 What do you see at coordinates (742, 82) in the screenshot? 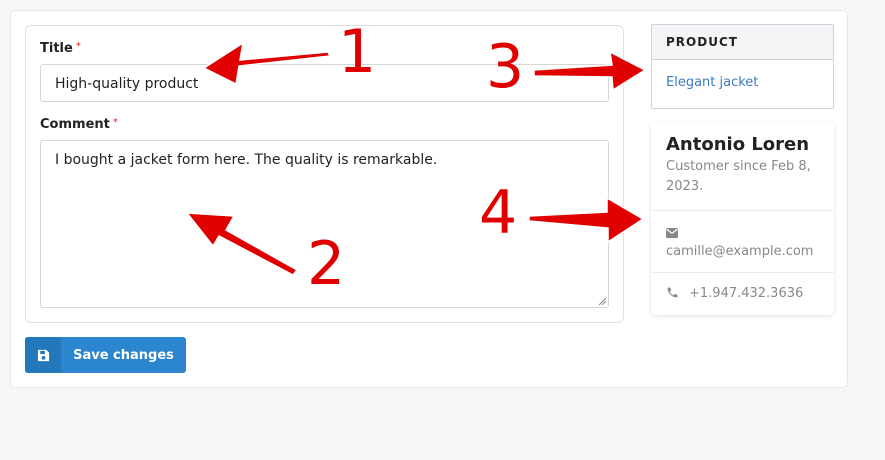
I see `product-link: Elegant jacket` at bounding box center [742, 82].